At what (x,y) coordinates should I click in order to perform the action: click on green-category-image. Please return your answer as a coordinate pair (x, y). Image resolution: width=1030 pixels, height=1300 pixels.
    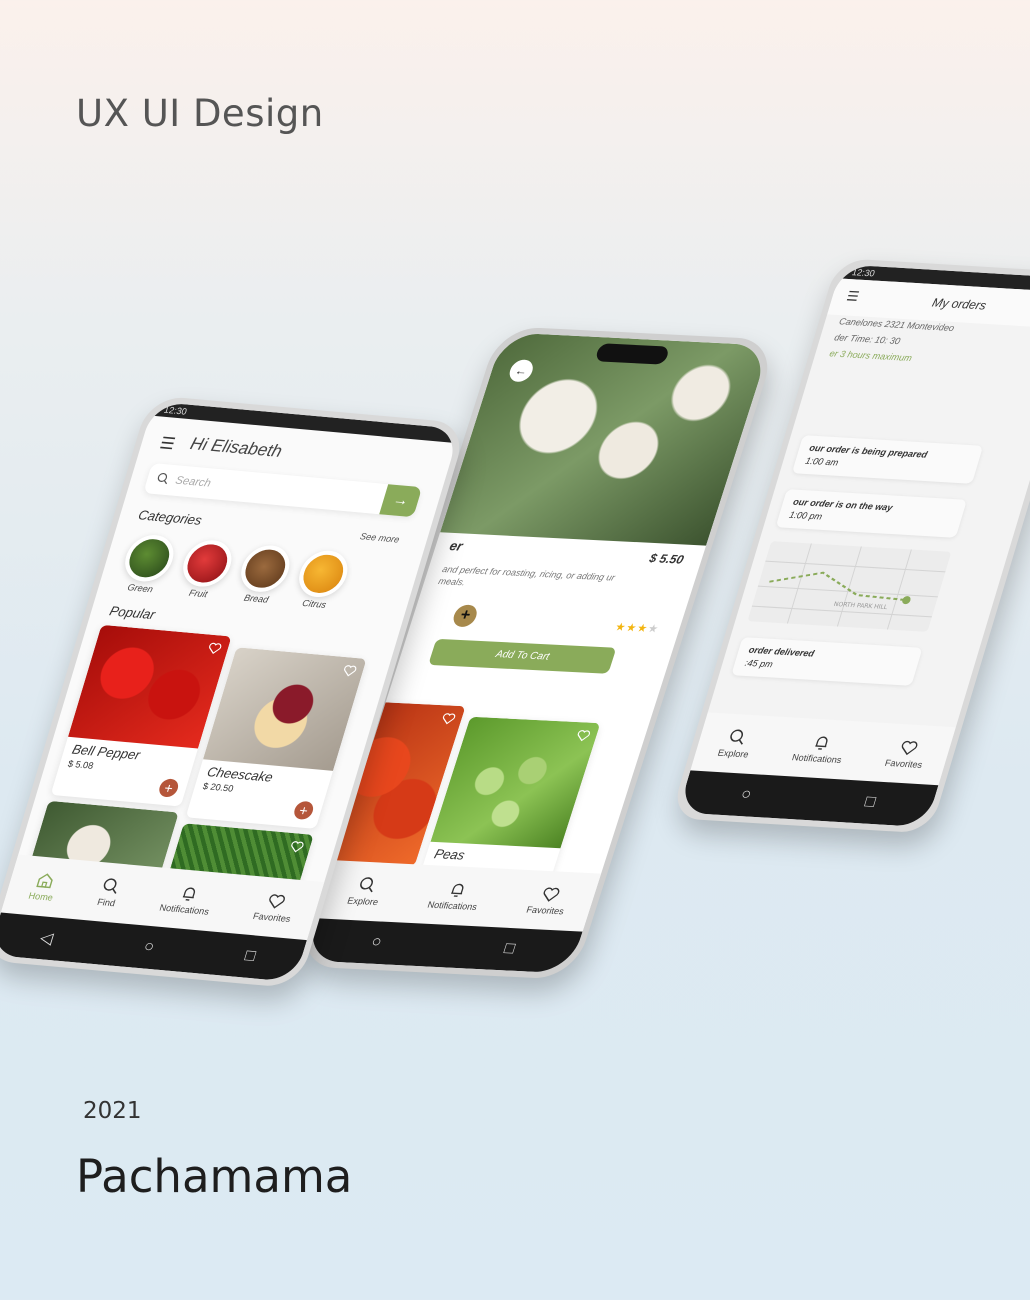
    Looking at the image, I should click on (149, 558).